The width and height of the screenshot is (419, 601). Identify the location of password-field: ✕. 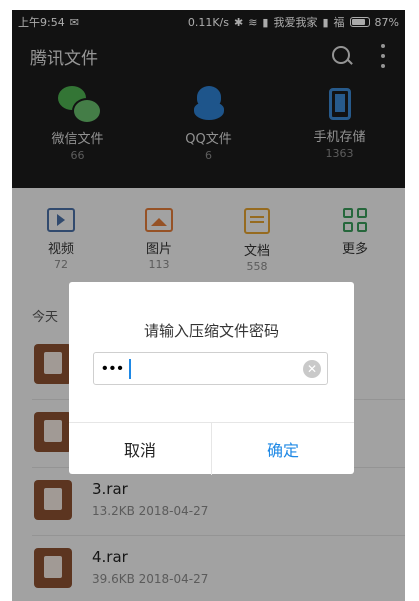
(210, 368).